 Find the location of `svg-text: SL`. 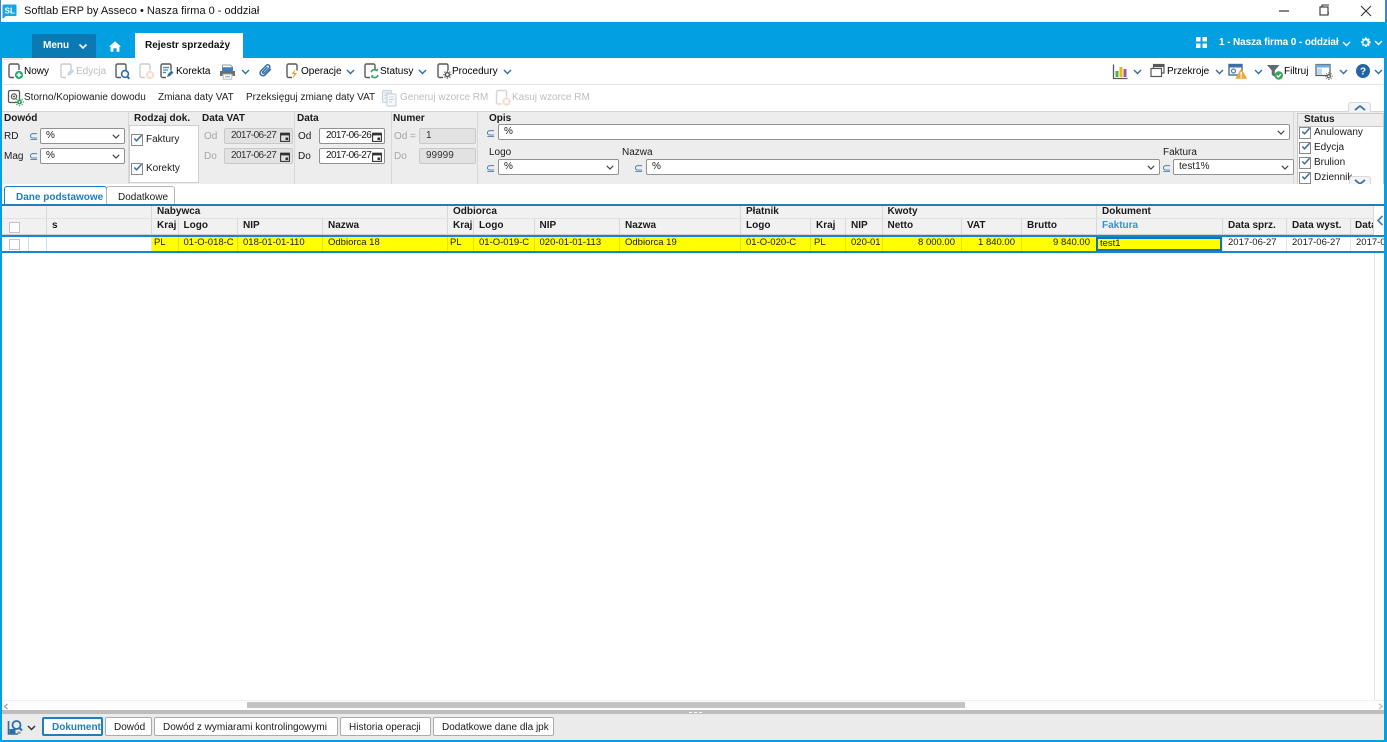

svg-text: SL is located at coordinates (10, 11).